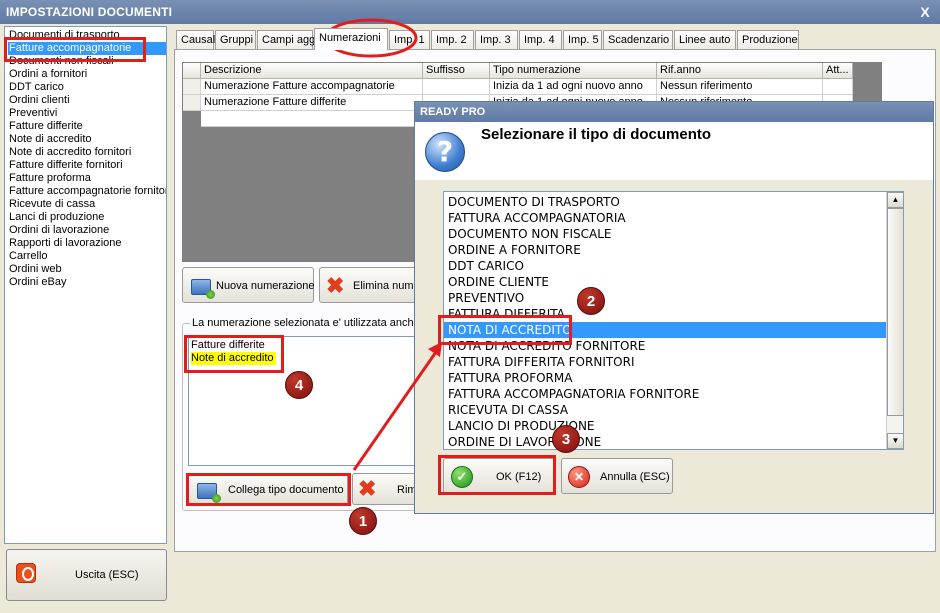 The width and height of the screenshot is (940, 613). Describe the element at coordinates (75, 49) in the screenshot. I see `selected-item-highlight-box` at that location.